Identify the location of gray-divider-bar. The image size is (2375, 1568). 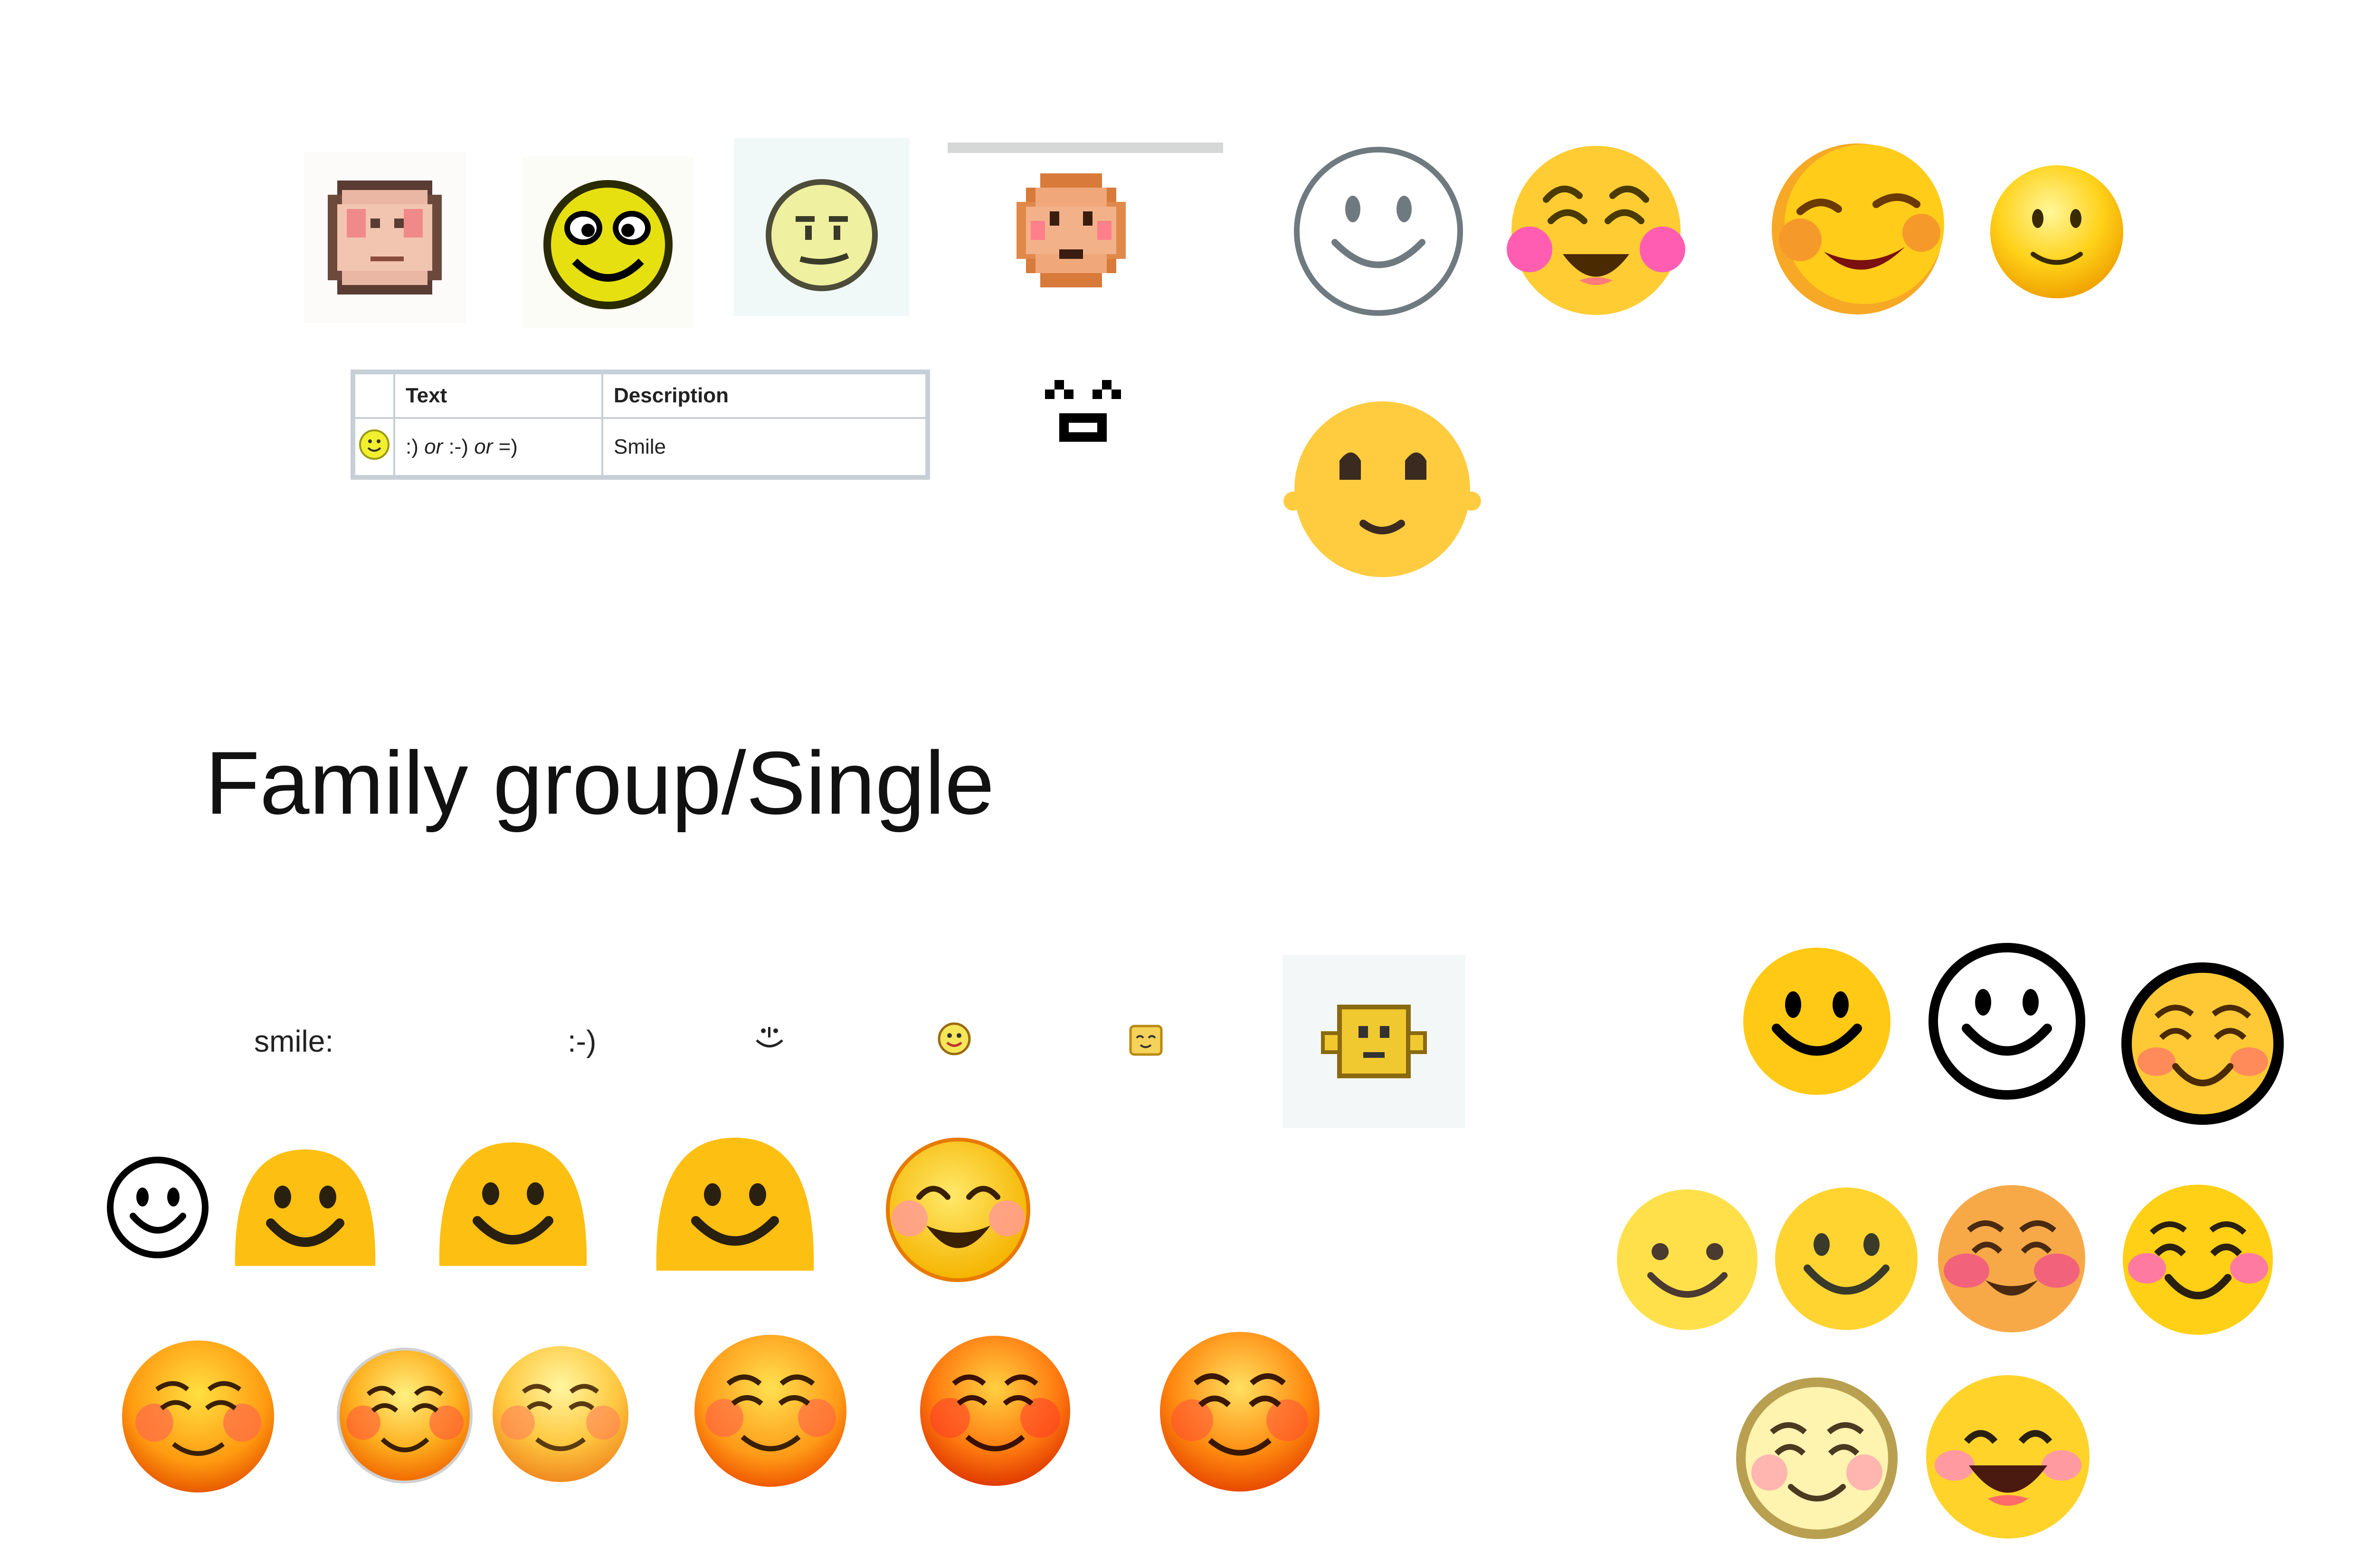
(1085, 148).